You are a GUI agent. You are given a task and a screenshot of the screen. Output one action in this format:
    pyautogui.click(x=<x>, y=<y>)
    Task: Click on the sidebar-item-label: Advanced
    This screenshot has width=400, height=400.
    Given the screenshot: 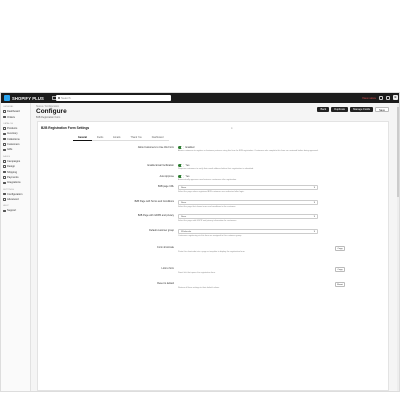 What is the action you would take?
    pyautogui.click(x=13, y=200)
    